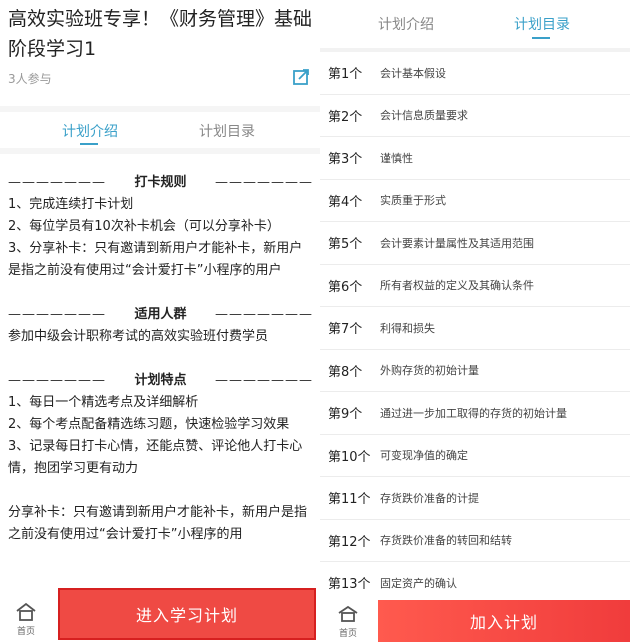 The width and height of the screenshot is (630, 642). What do you see at coordinates (30, 79) in the screenshot?
I see `participant-count: 3人参与` at bounding box center [30, 79].